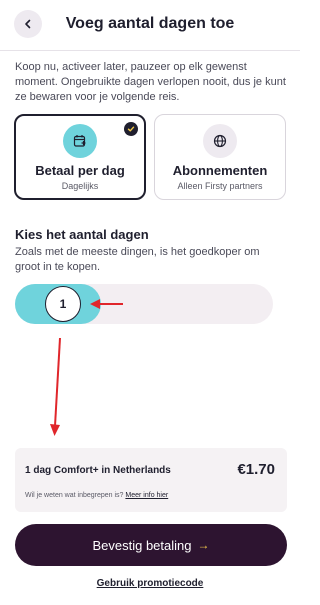  I want to click on plan-card-pay-per-day: Betaal per dag Dagelijks, so click(80, 157).